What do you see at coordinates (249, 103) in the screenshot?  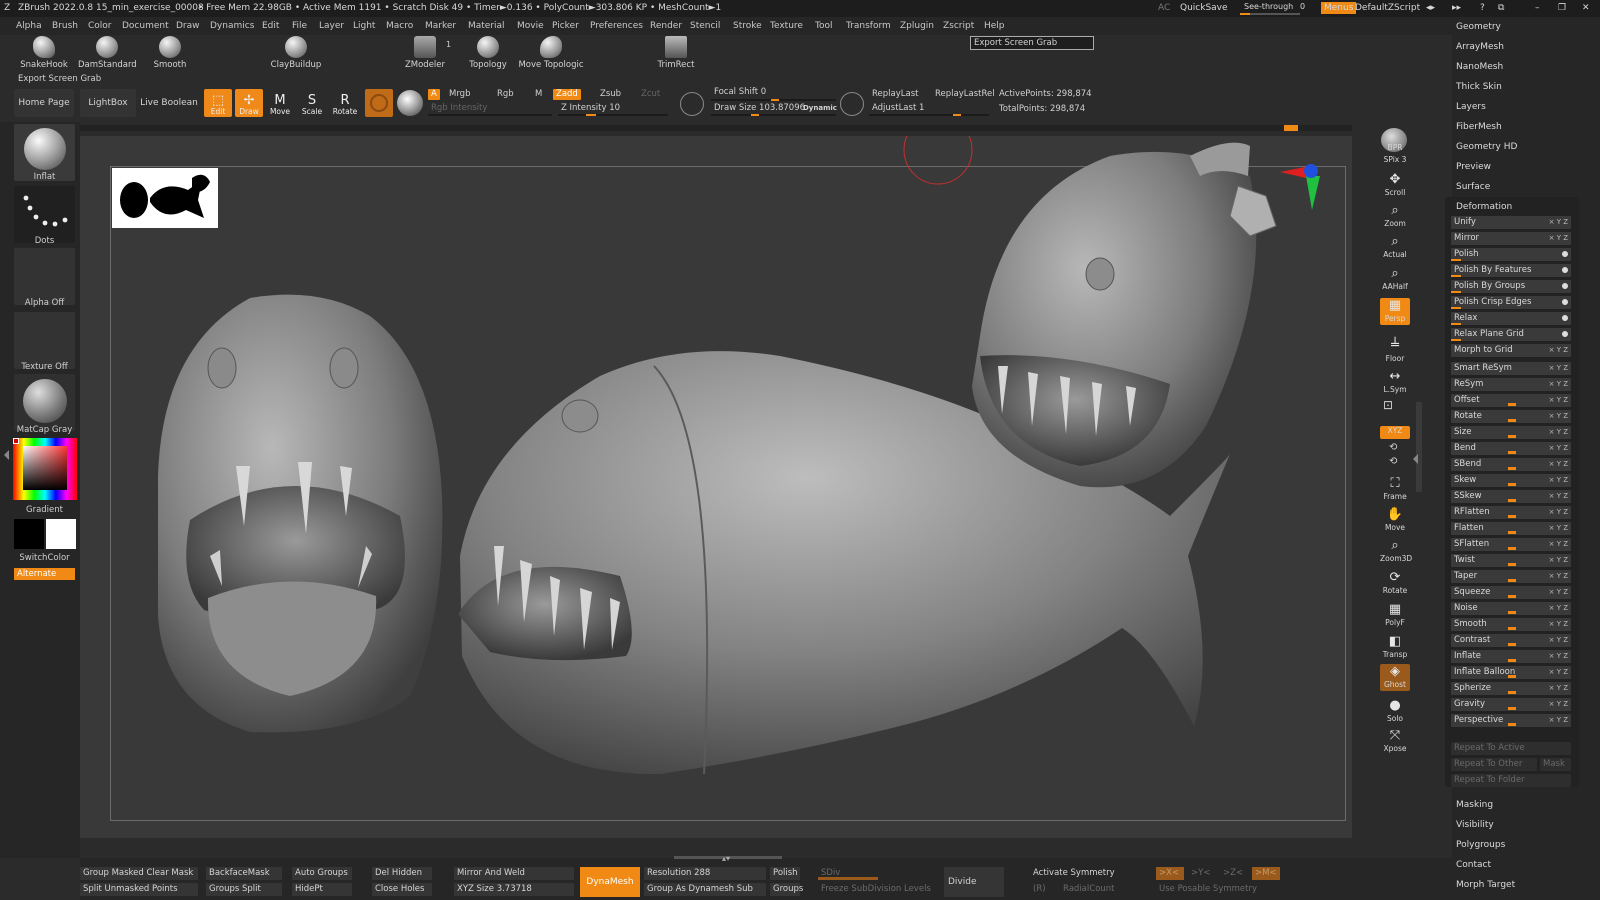 I see `draw-mode-button: ✢ Draw` at bounding box center [249, 103].